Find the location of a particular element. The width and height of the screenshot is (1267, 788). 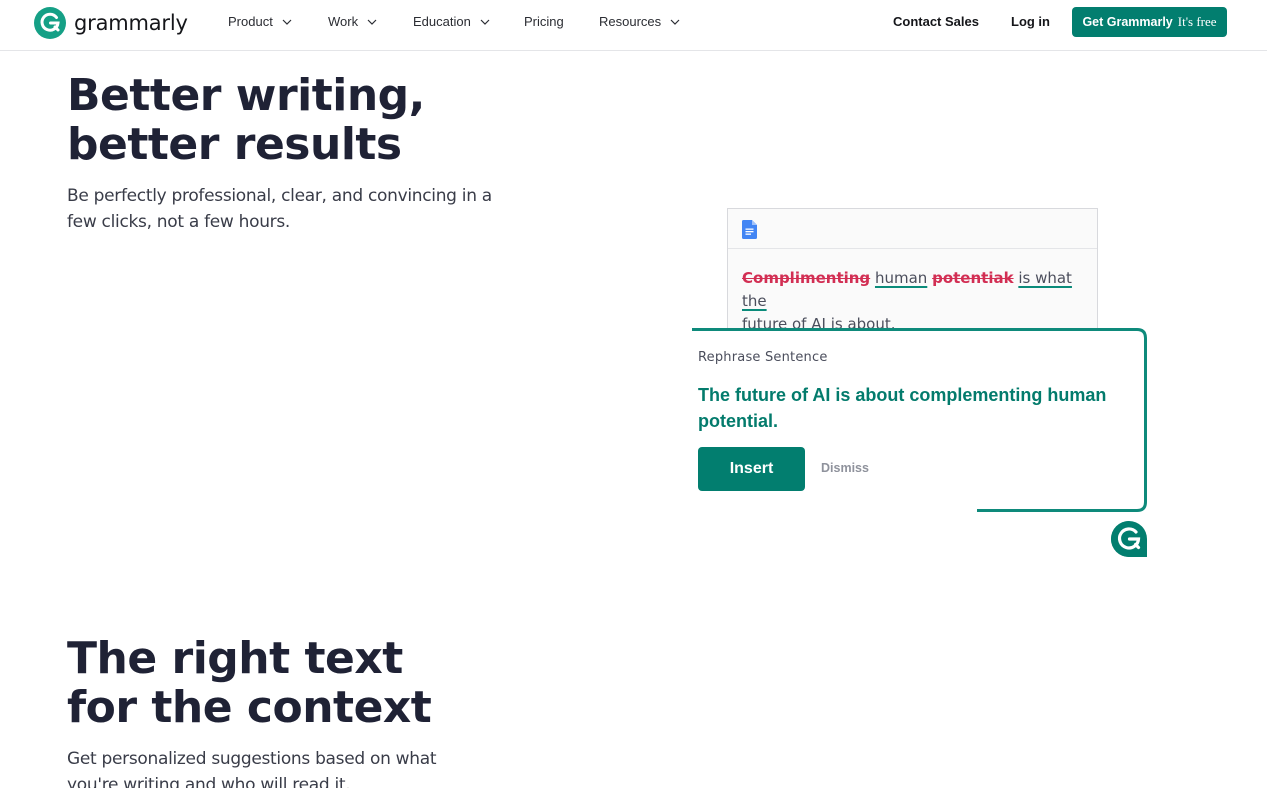

cta-main-label: Get Grammarly is located at coordinates (1127, 22).